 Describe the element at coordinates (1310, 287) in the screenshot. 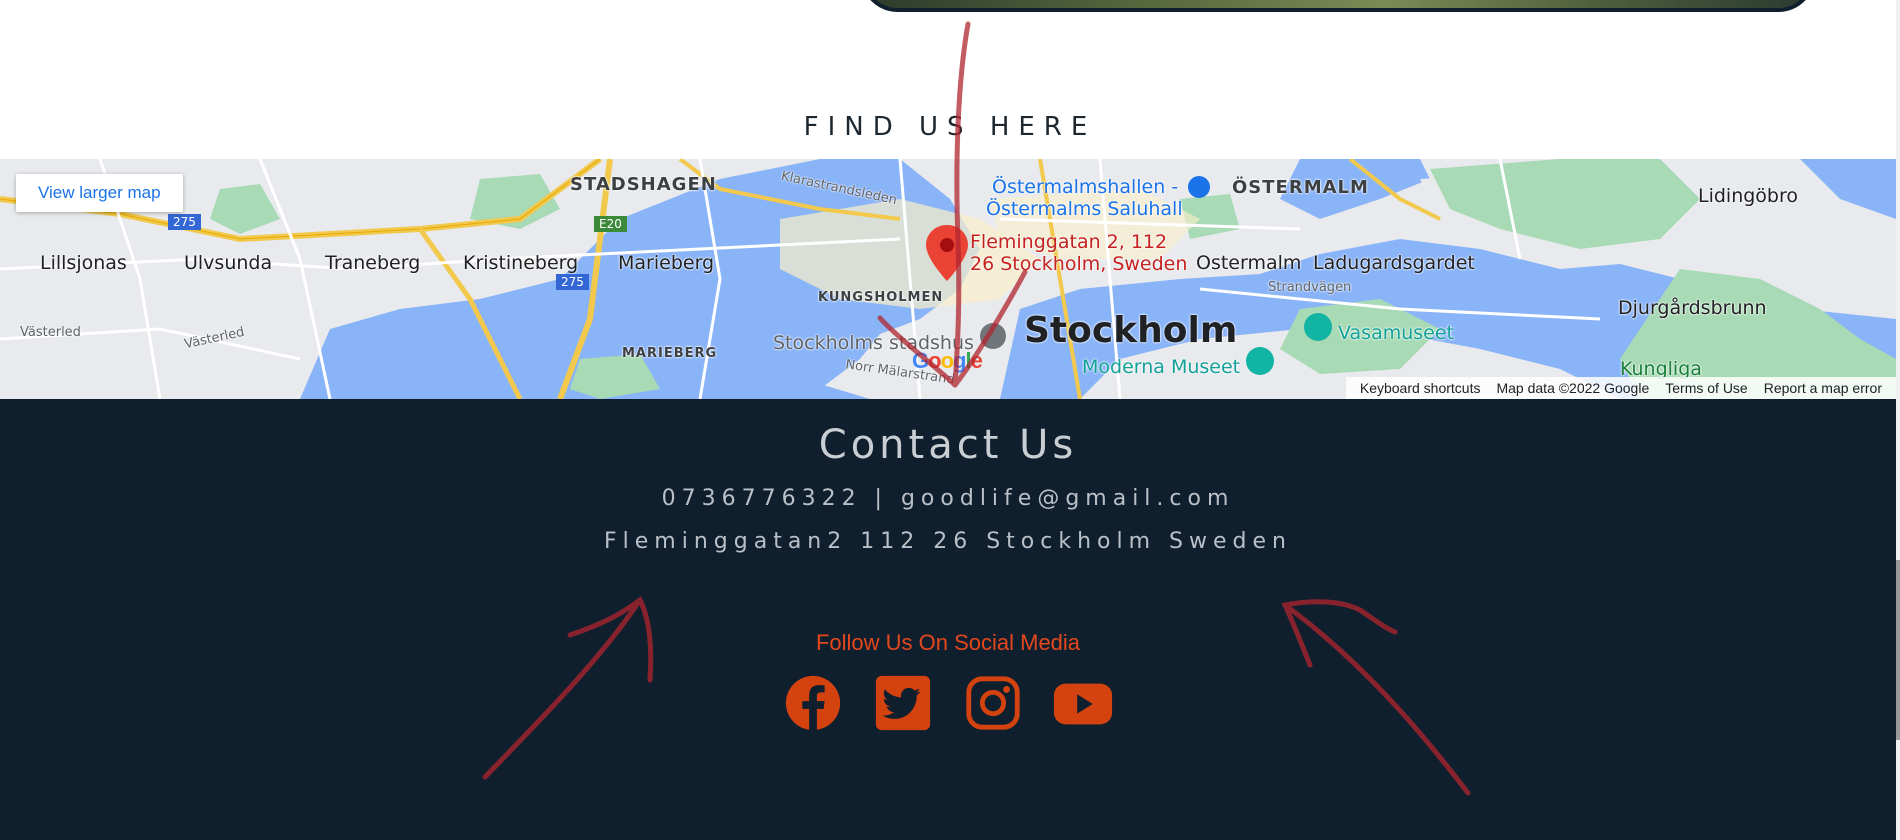

I see `map-label: Strandvägen` at that location.